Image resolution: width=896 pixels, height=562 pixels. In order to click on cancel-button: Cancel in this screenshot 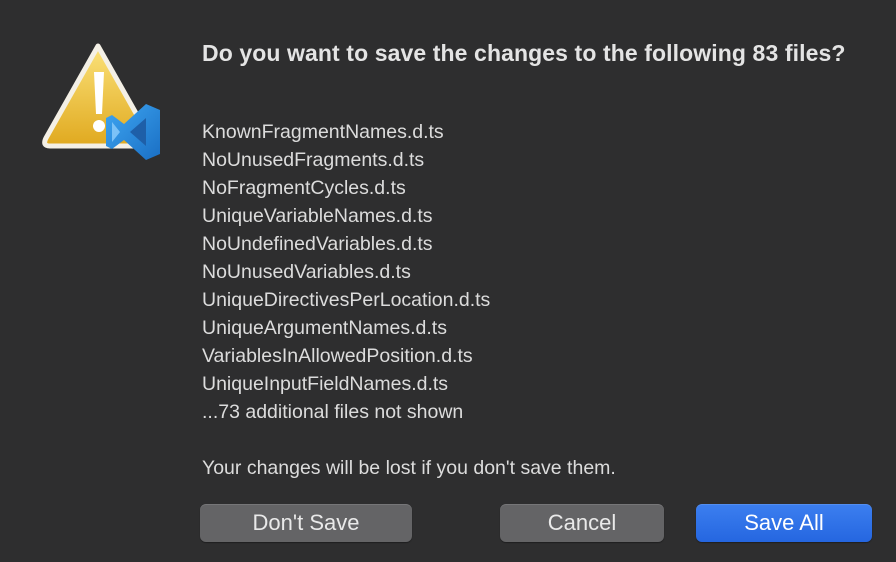, I will do `click(582, 523)`.